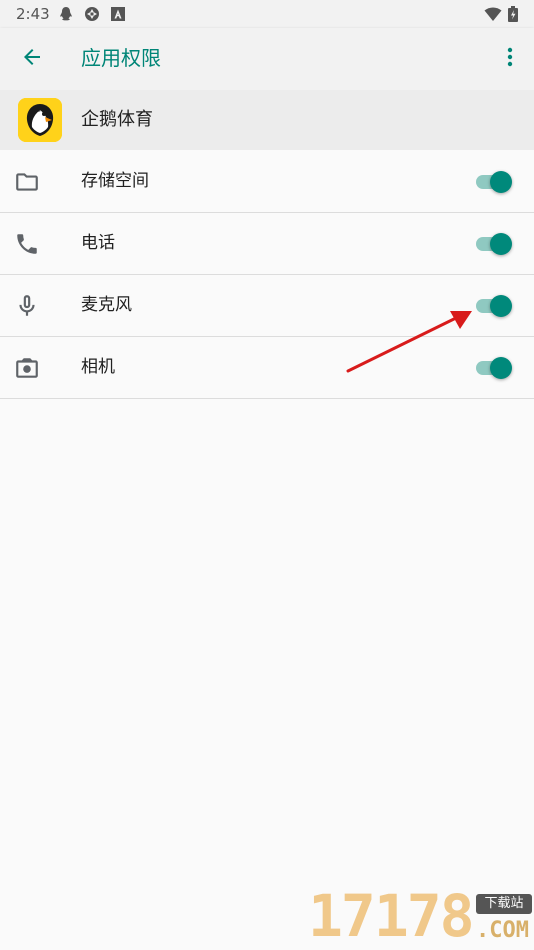  What do you see at coordinates (118, 14) in the screenshot?
I see `text-a-icon` at bounding box center [118, 14].